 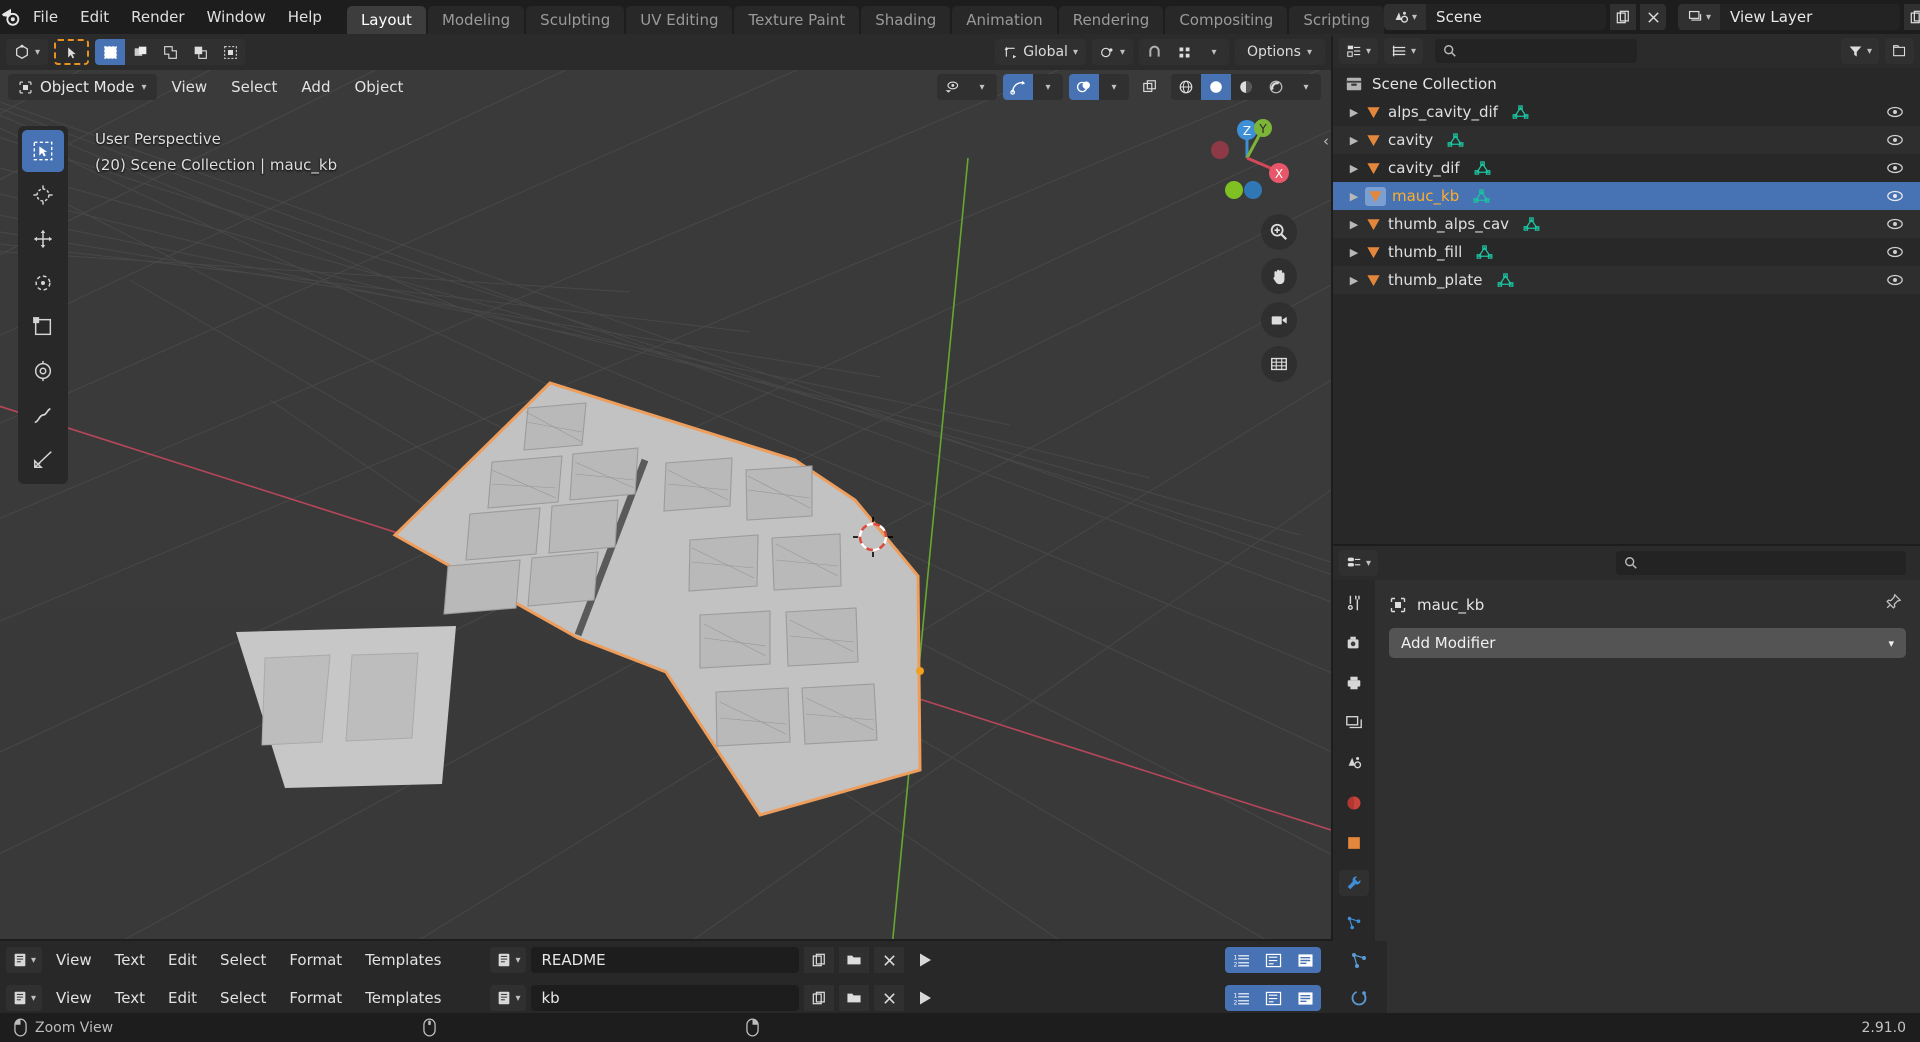 What do you see at coordinates (1810, 17) in the screenshot?
I see `view-layer-name: View Layer` at bounding box center [1810, 17].